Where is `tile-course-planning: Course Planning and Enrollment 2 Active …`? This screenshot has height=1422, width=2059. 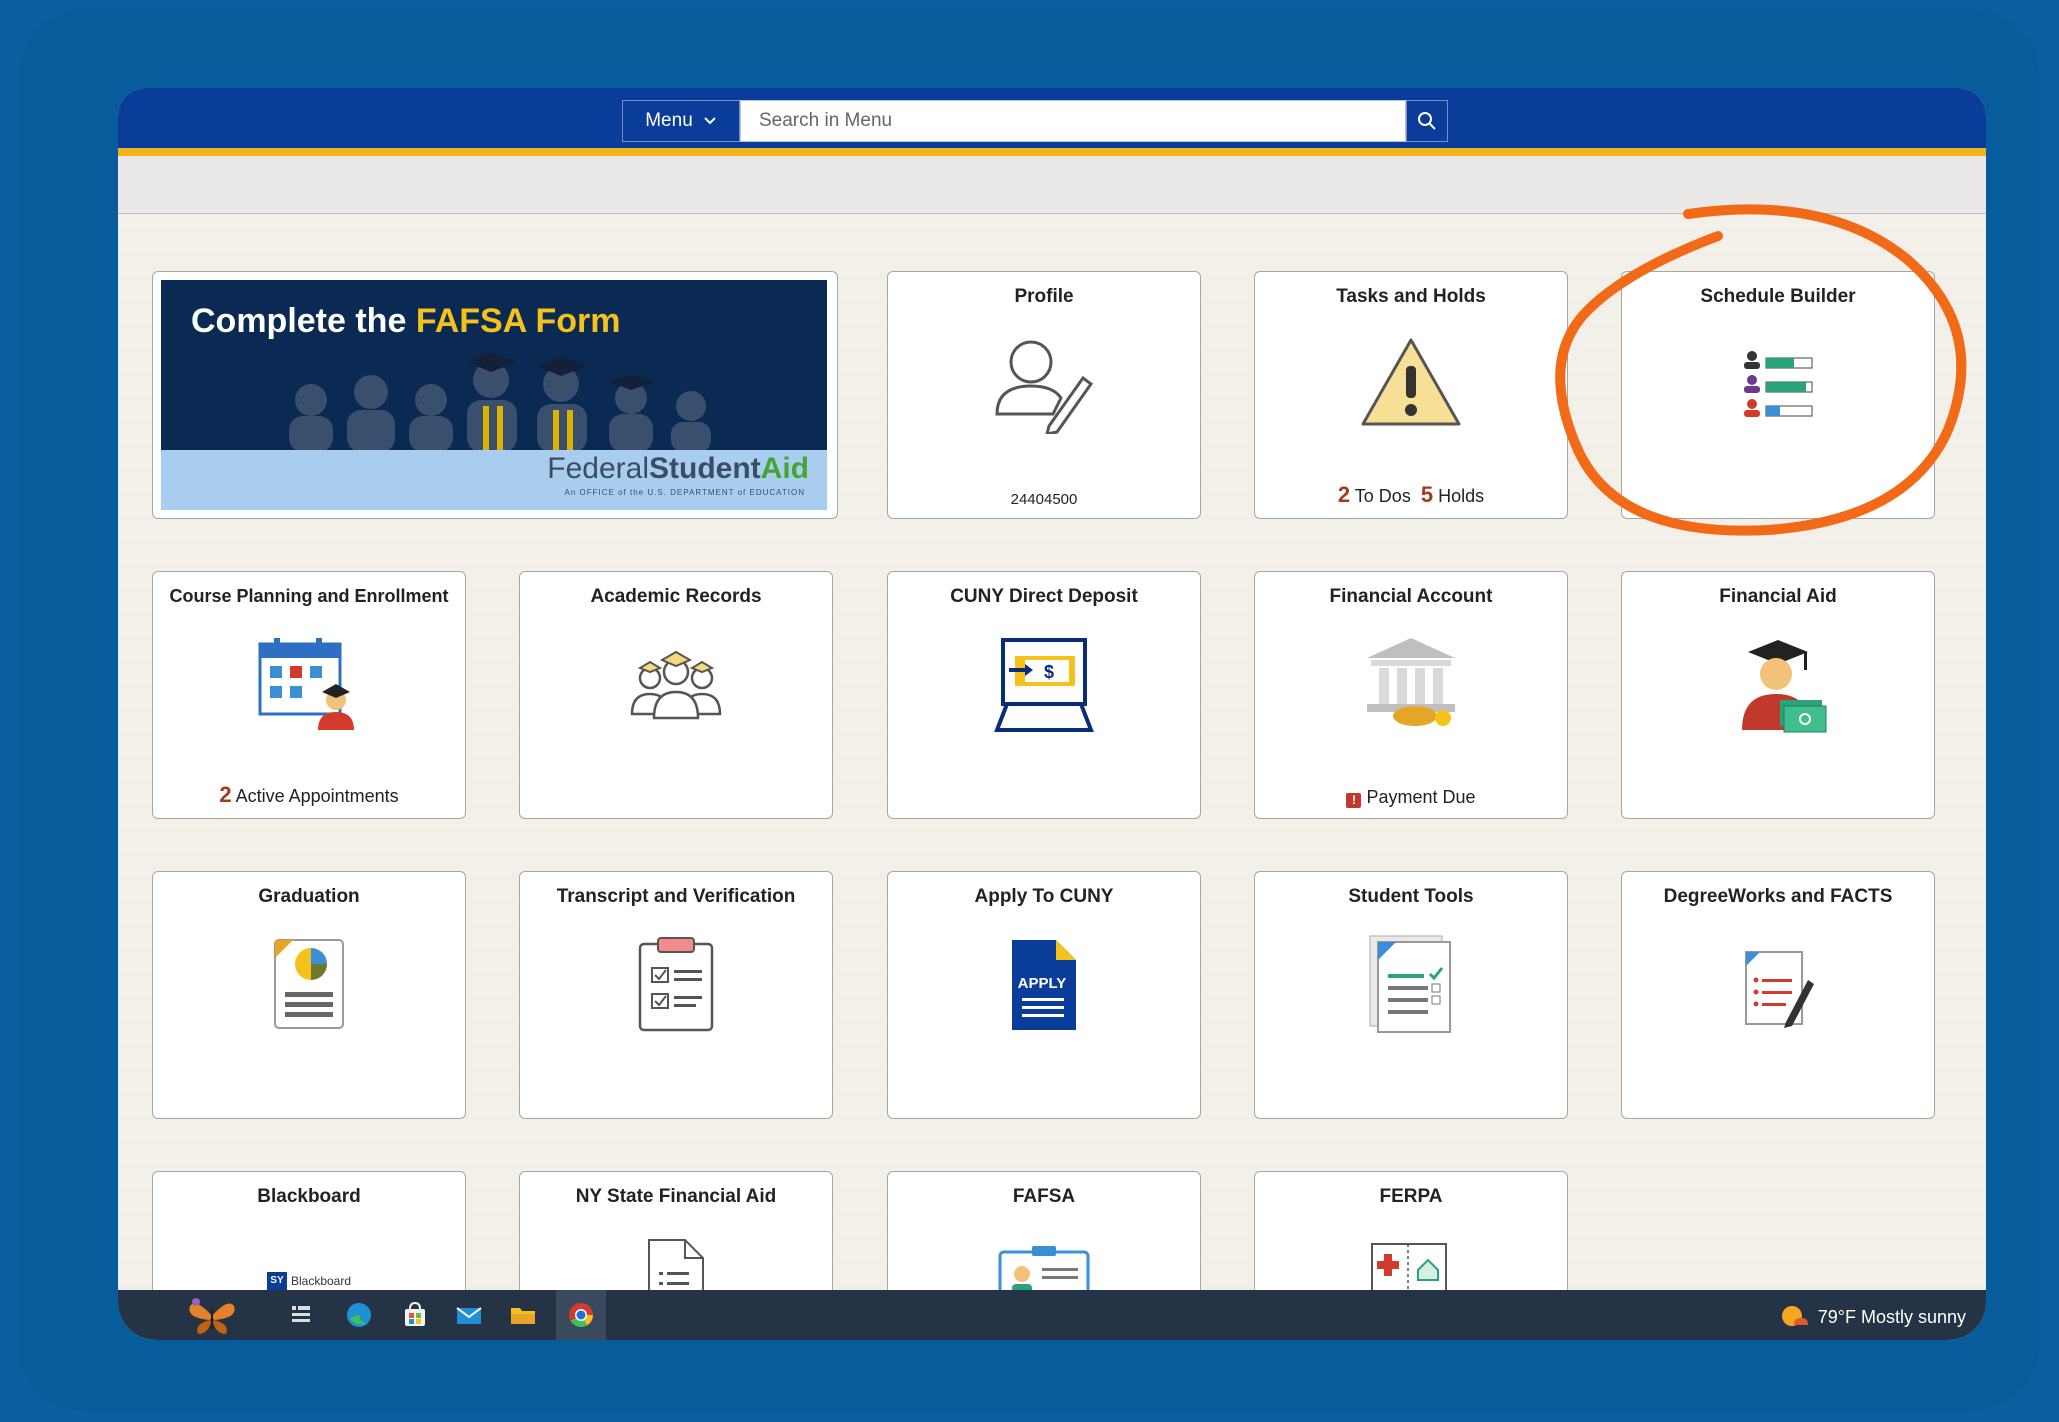 tile-course-planning: Course Planning and Enrollment 2 Active … is located at coordinates (309, 695).